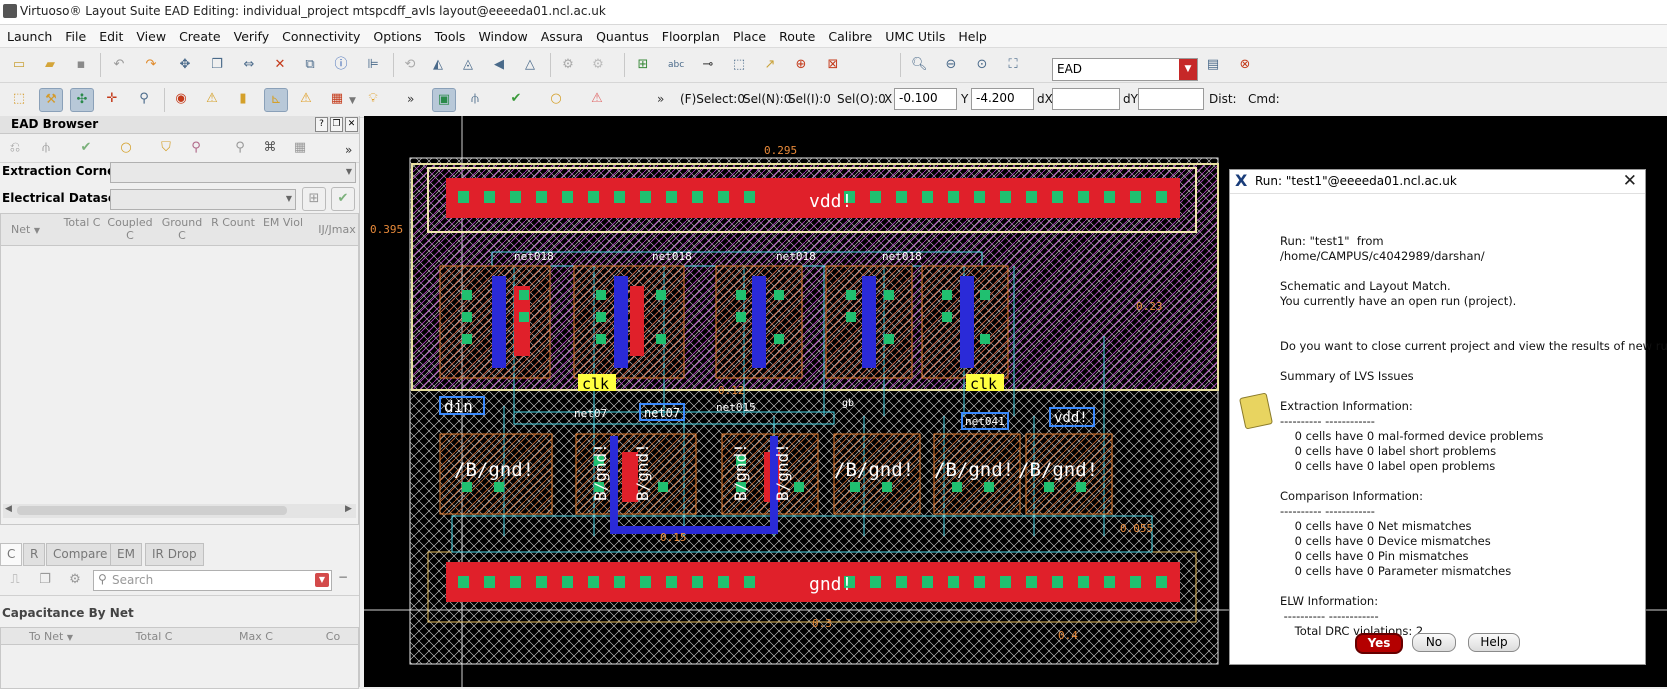 This screenshot has width=1667, height=689. What do you see at coordinates (444, 100) in the screenshot?
I see `palette-icon: ▣` at bounding box center [444, 100].